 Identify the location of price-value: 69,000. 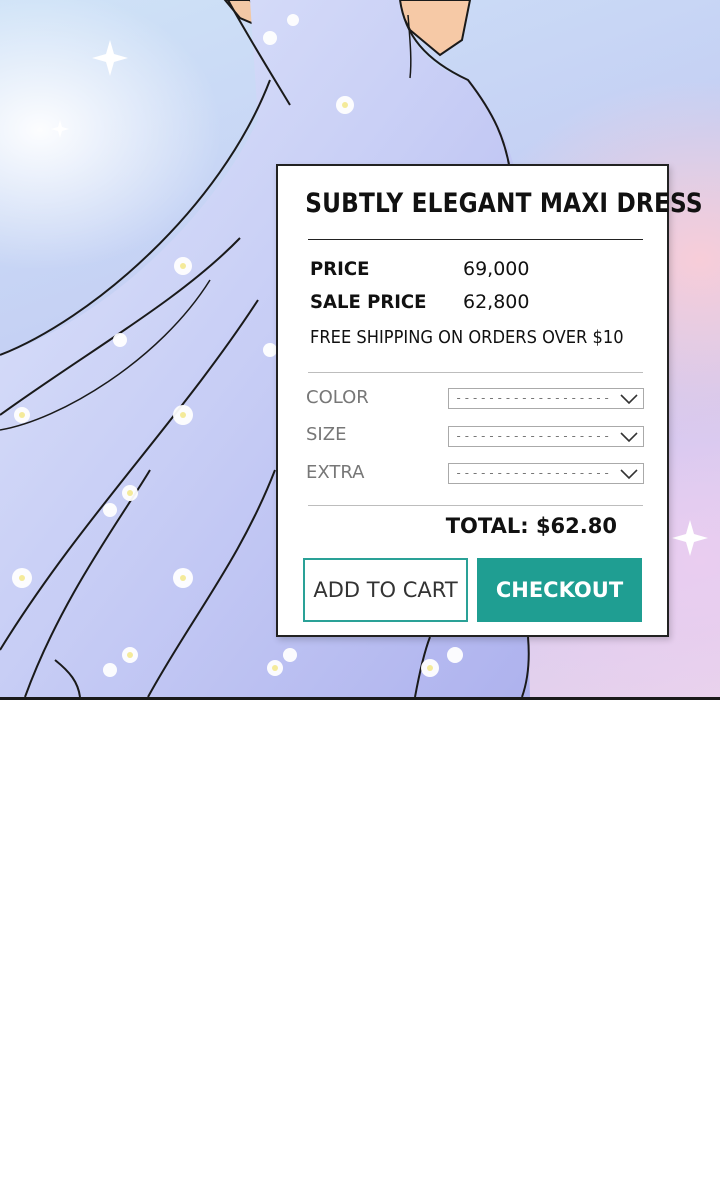
(496, 269).